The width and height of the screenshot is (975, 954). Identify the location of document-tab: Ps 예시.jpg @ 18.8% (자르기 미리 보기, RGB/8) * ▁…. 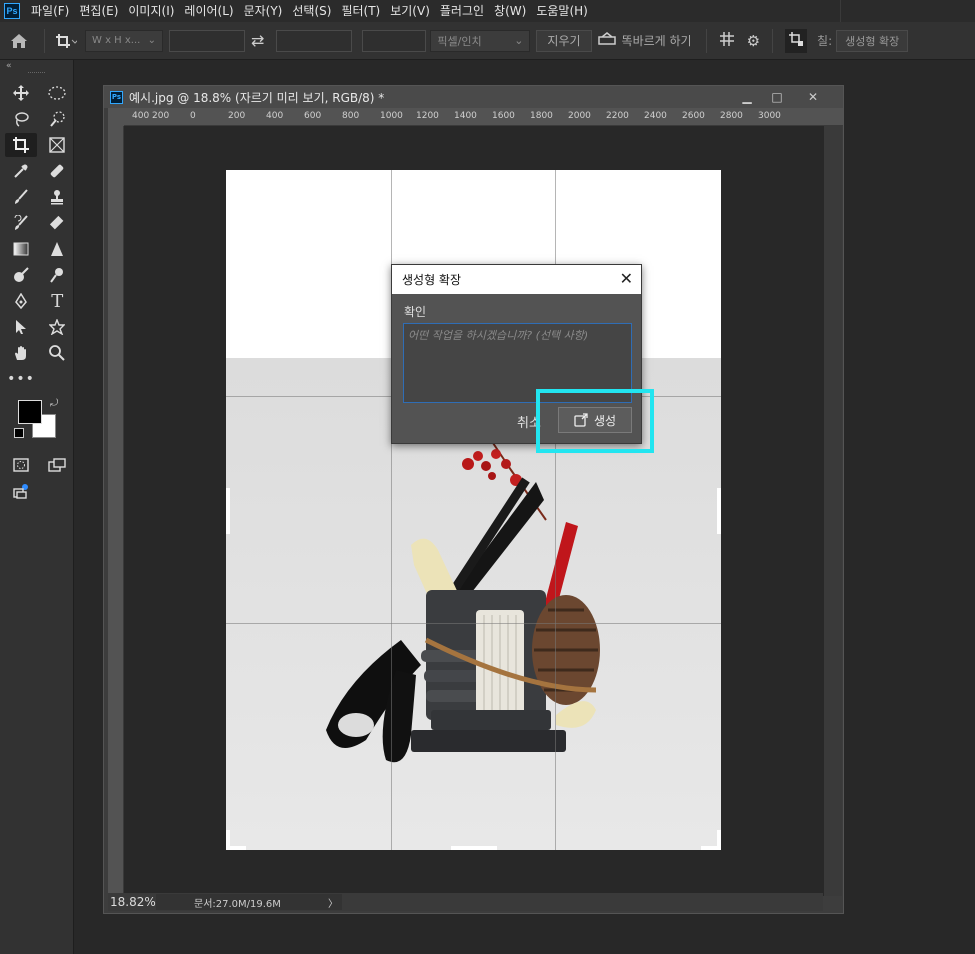
(473, 97).